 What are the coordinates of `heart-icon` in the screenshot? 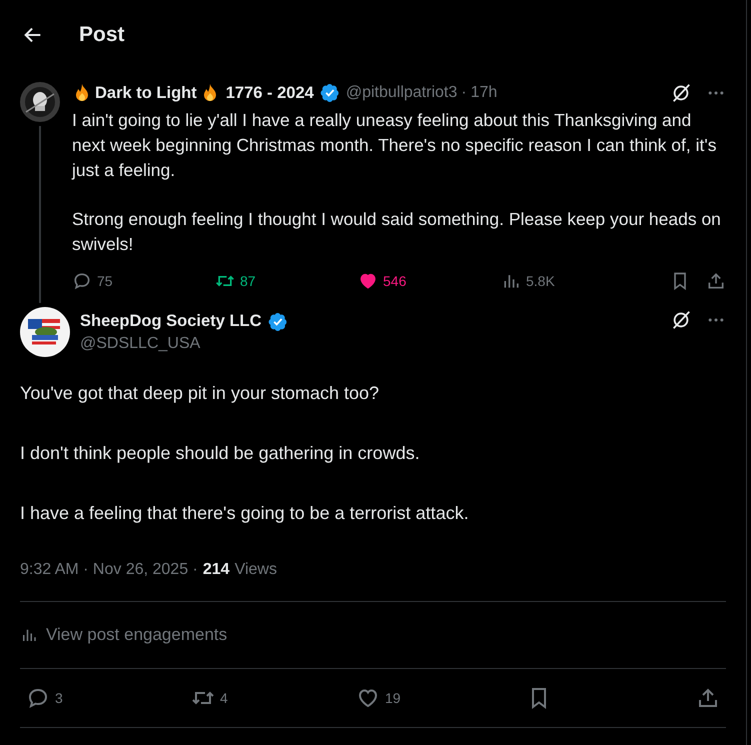 It's located at (368, 281).